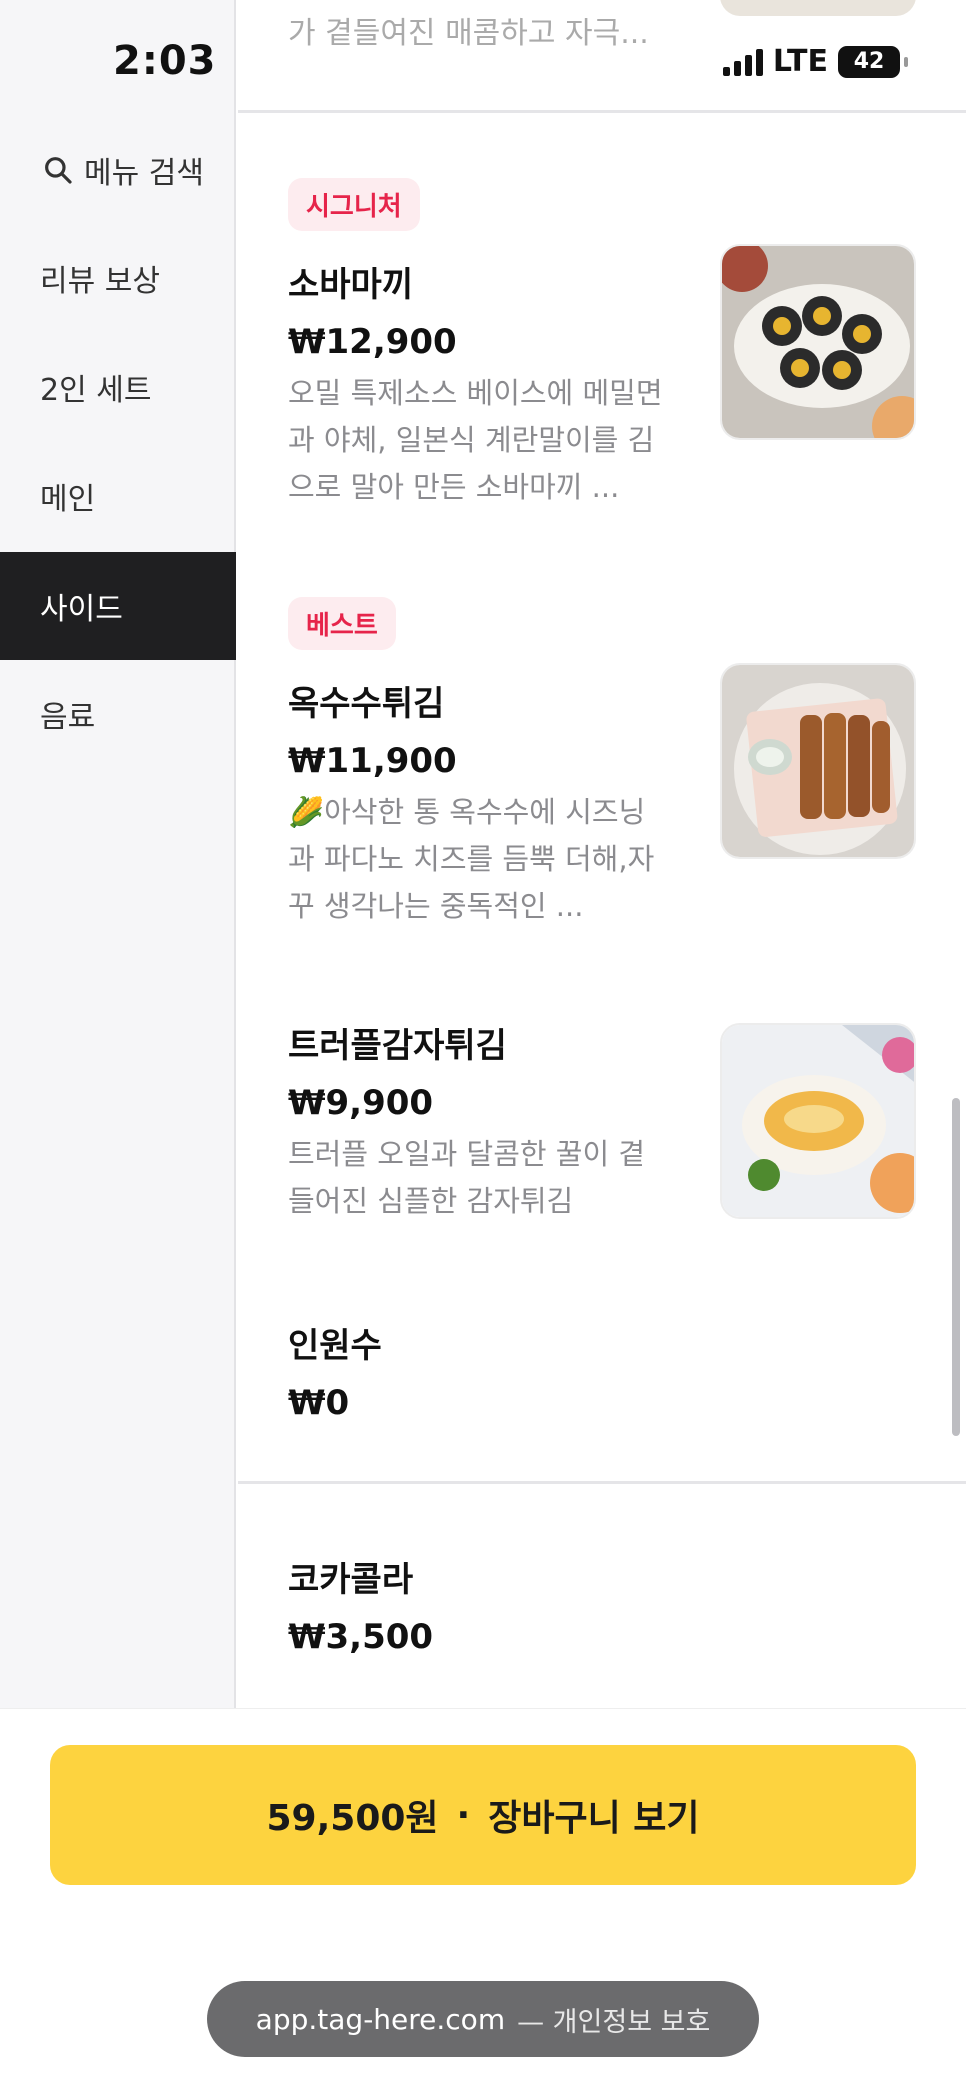 The width and height of the screenshot is (966, 2091). I want to click on menu-item-coca-cola: 코카콜라 ₩3,500, so click(608, 1604).